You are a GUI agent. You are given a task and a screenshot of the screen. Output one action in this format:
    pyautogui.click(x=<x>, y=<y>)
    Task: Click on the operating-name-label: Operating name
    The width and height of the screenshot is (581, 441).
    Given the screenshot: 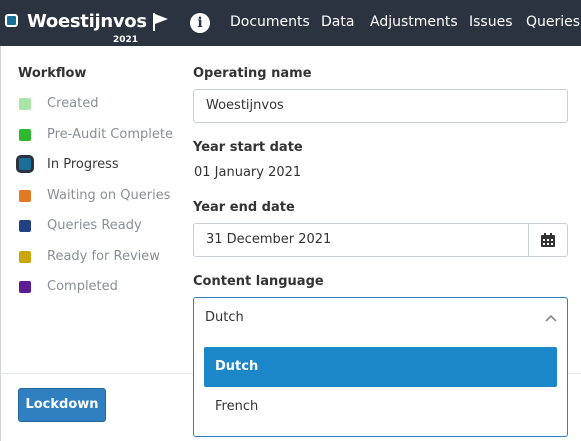 What is the action you would take?
    pyautogui.click(x=252, y=73)
    